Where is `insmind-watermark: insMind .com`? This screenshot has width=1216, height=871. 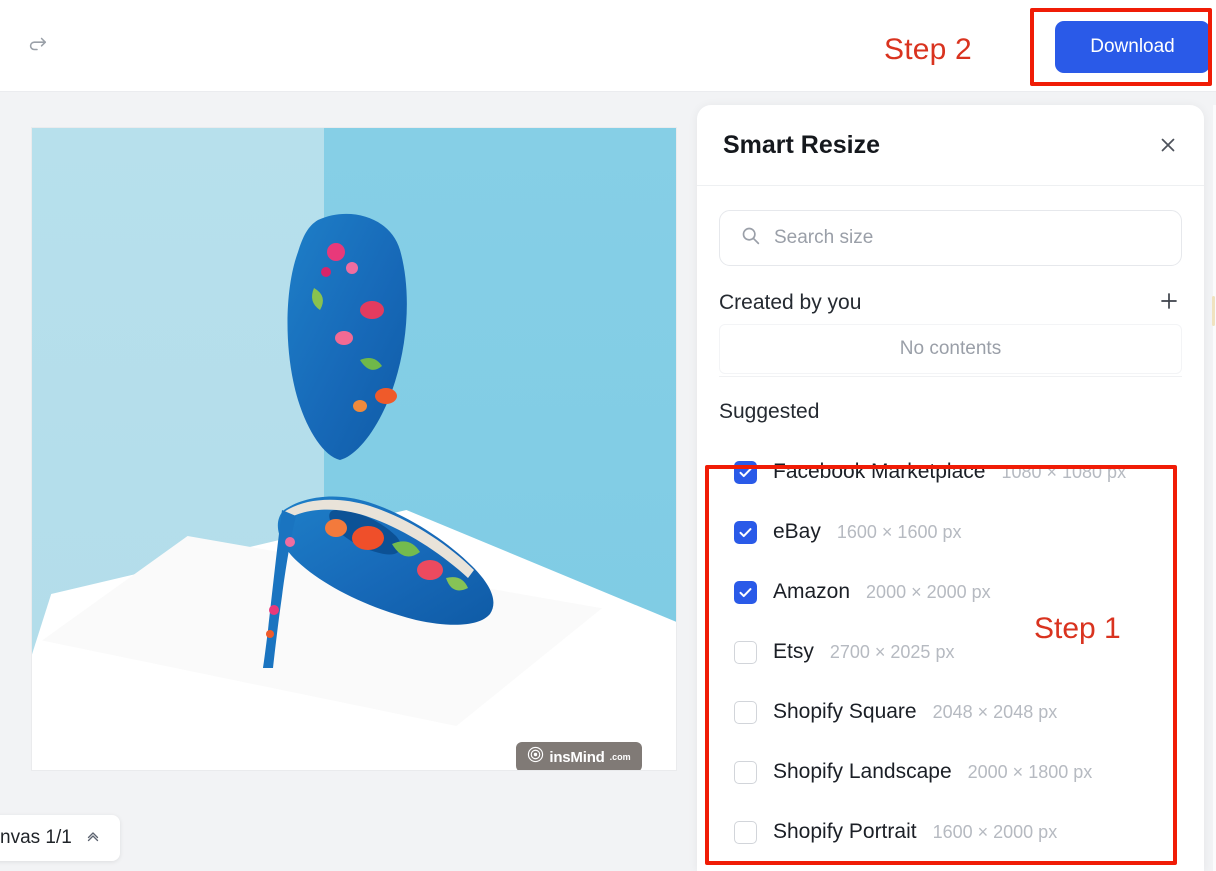 insmind-watermark: insMind .com is located at coordinates (579, 756).